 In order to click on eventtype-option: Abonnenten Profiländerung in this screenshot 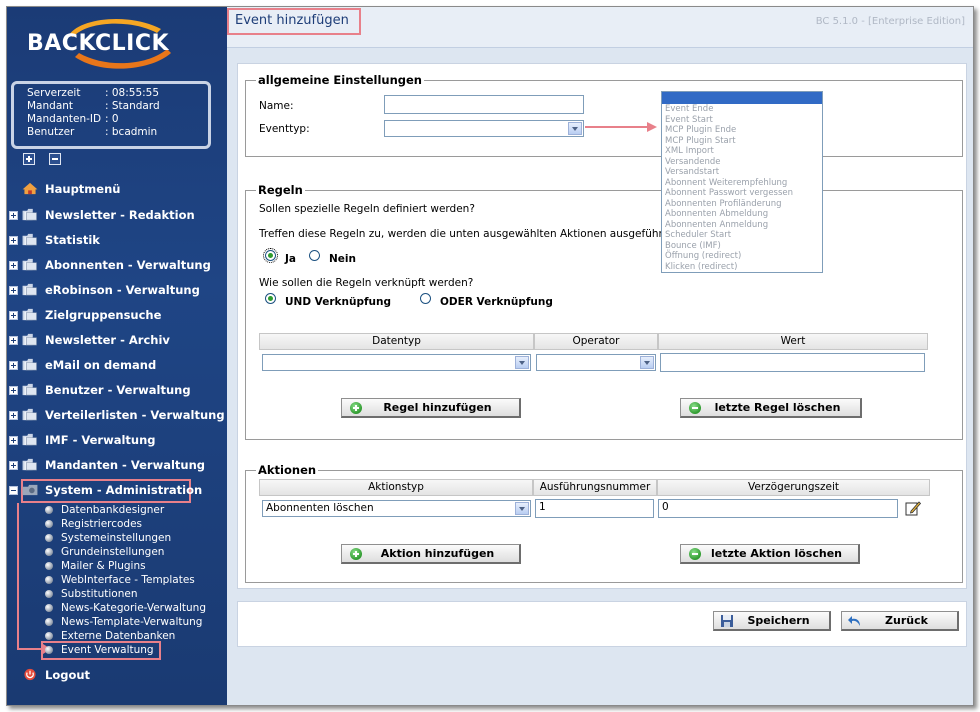, I will do `click(723, 204)`.